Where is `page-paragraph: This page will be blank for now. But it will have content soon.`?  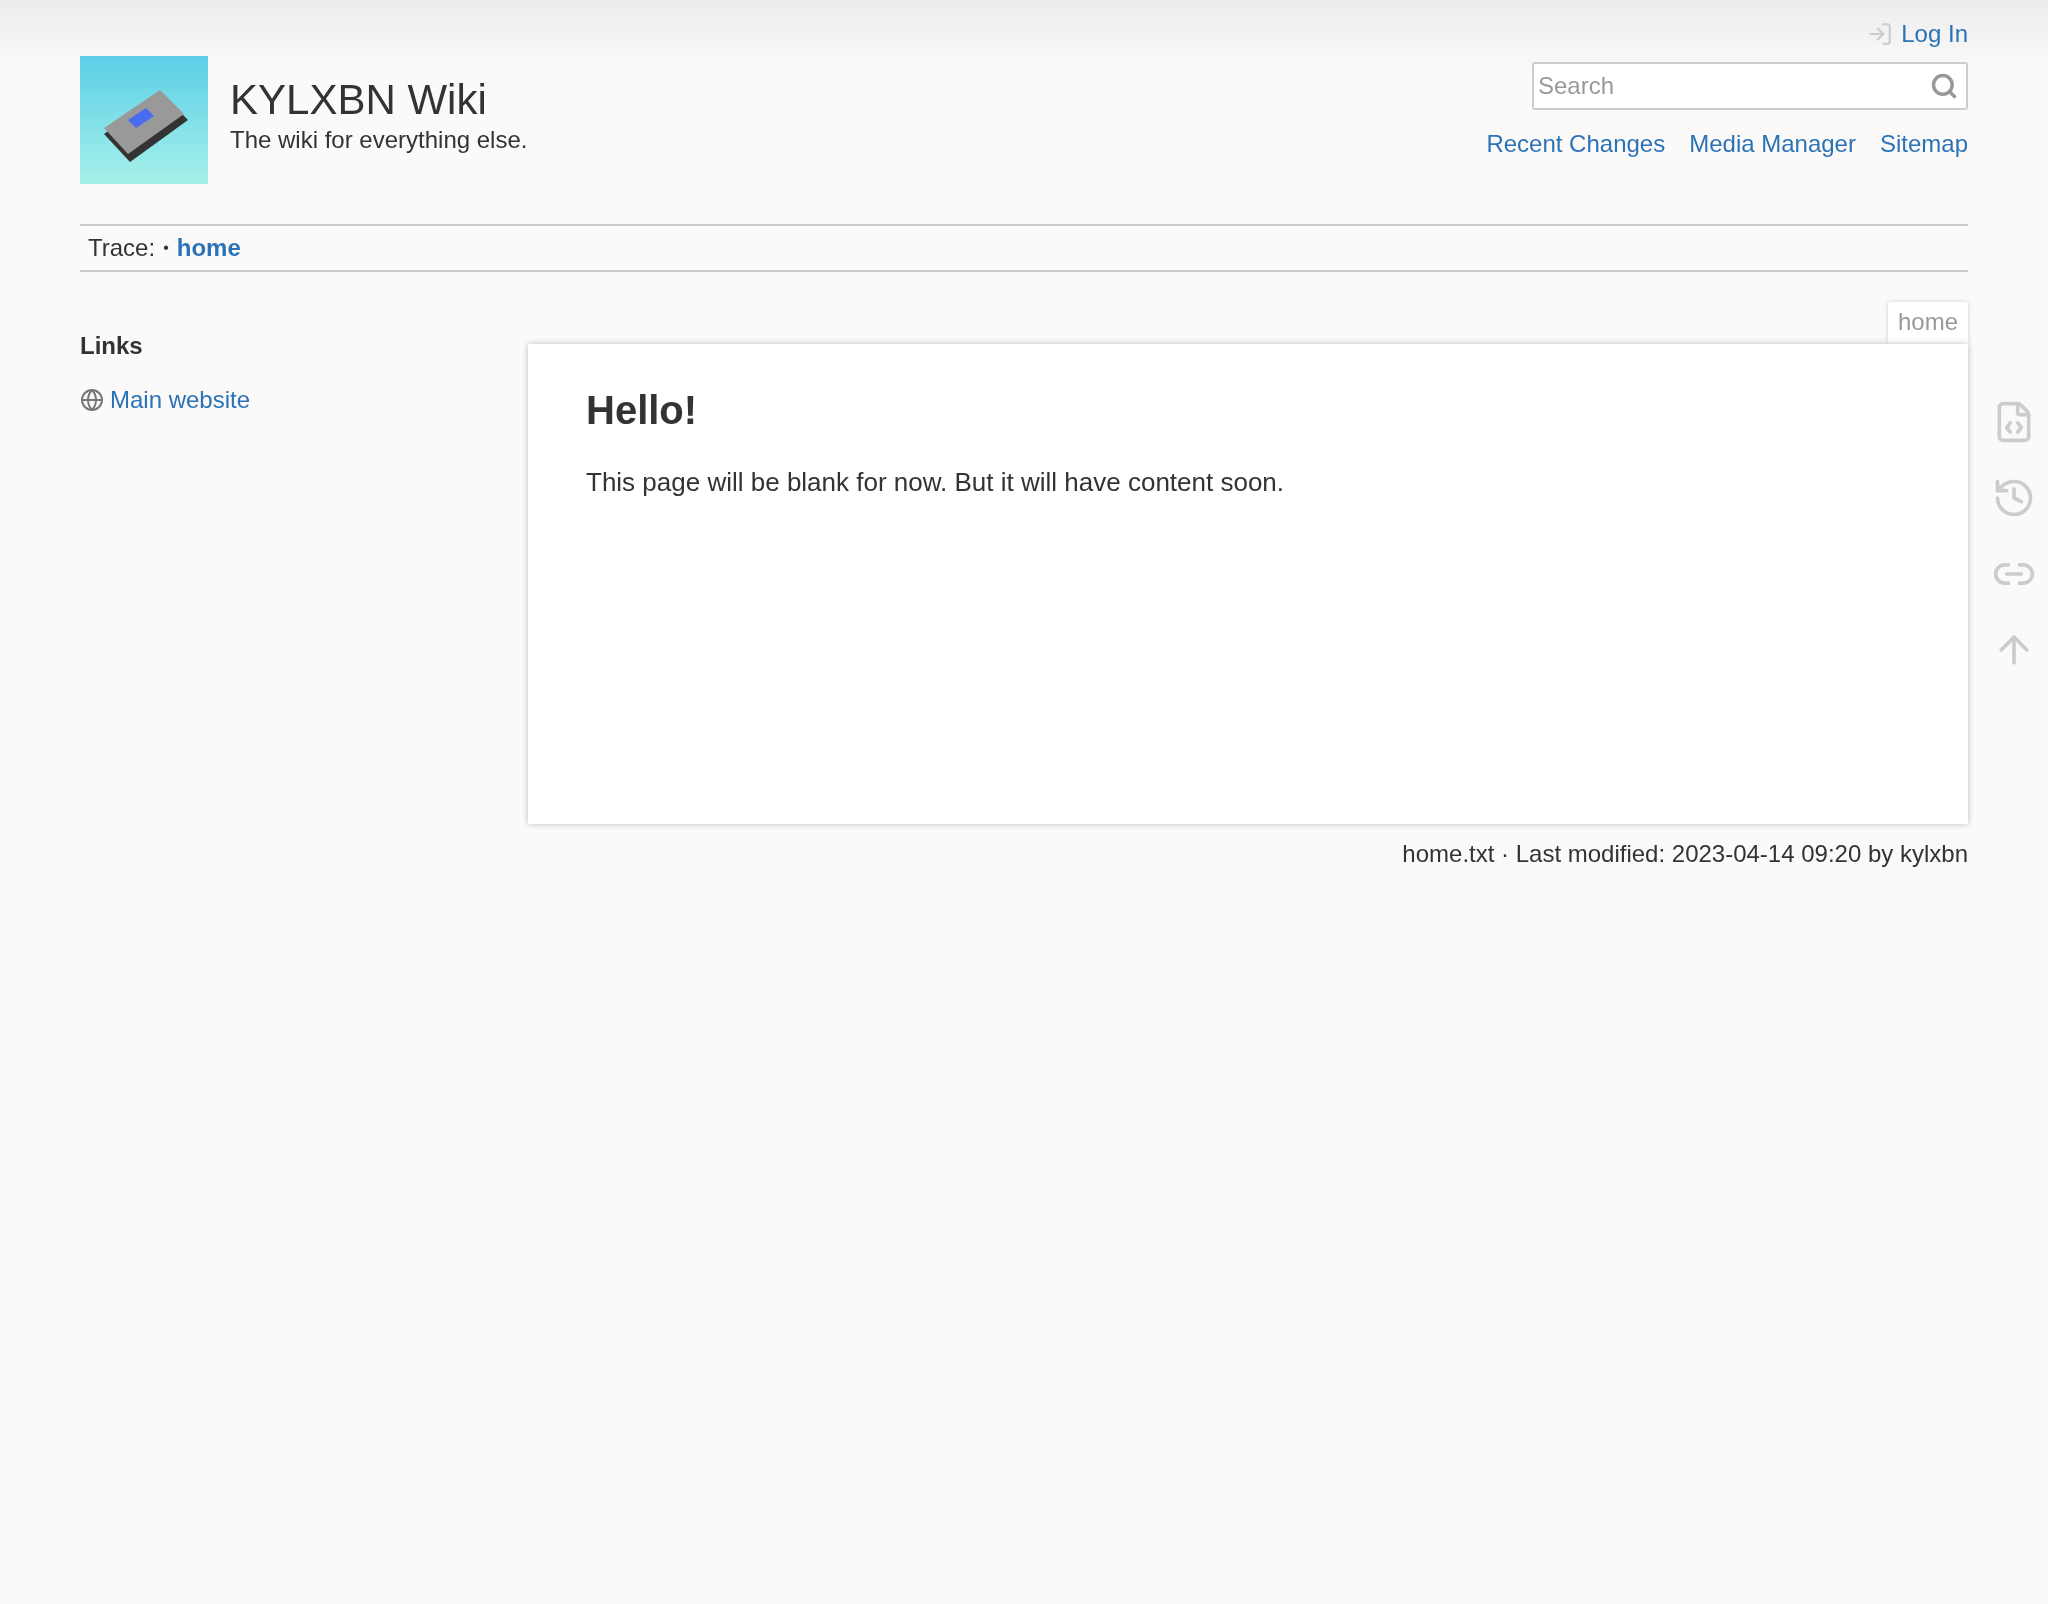 page-paragraph: This page will be blank for now. But it will have content soon. is located at coordinates (936, 482).